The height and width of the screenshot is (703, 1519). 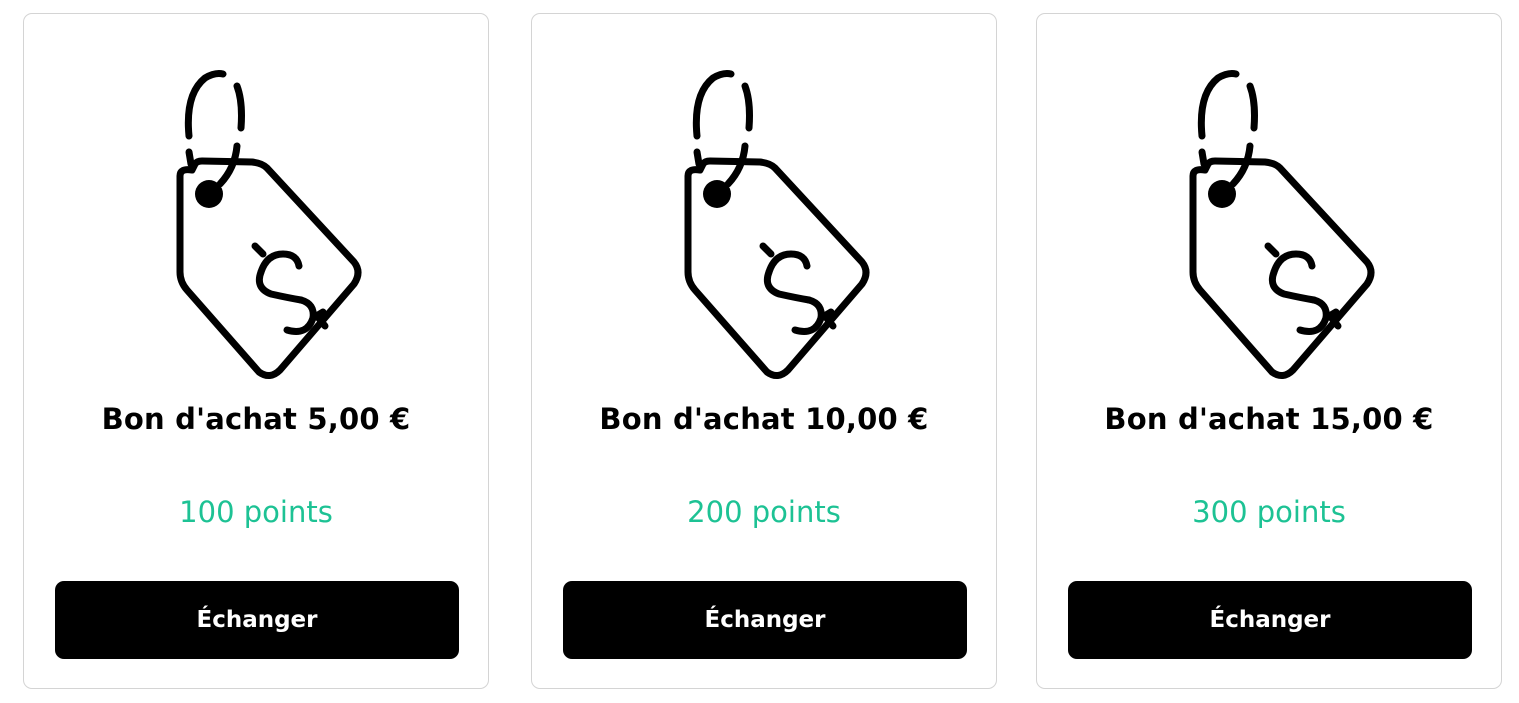 What do you see at coordinates (256, 512) in the screenshot?
I see `offer-points: 100 points` at bounding box center [256, 512].